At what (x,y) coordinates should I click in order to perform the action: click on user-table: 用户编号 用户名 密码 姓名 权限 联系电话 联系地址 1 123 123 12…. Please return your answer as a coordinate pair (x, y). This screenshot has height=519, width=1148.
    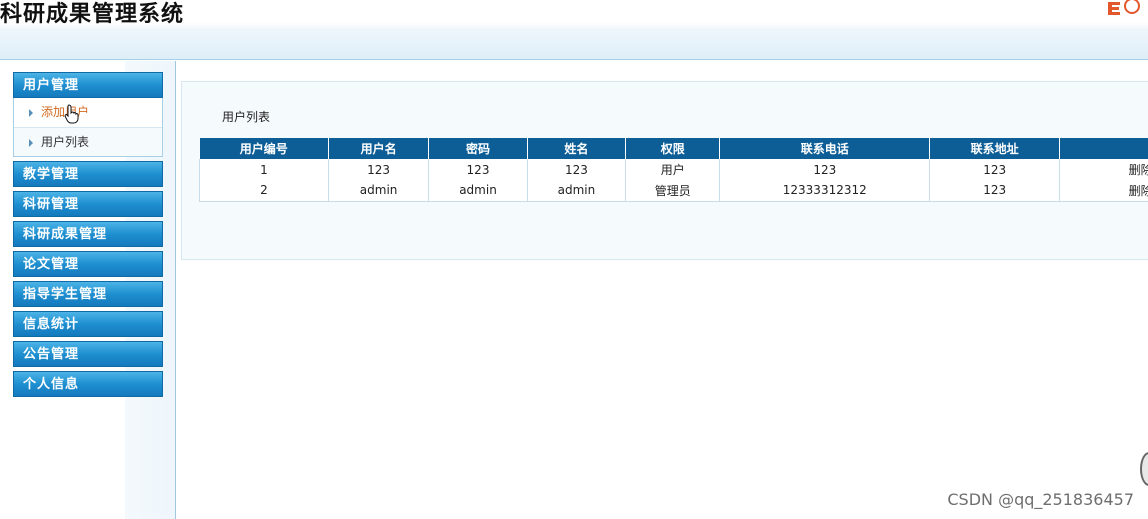
    Looking at the image, I should click on (673, 170).